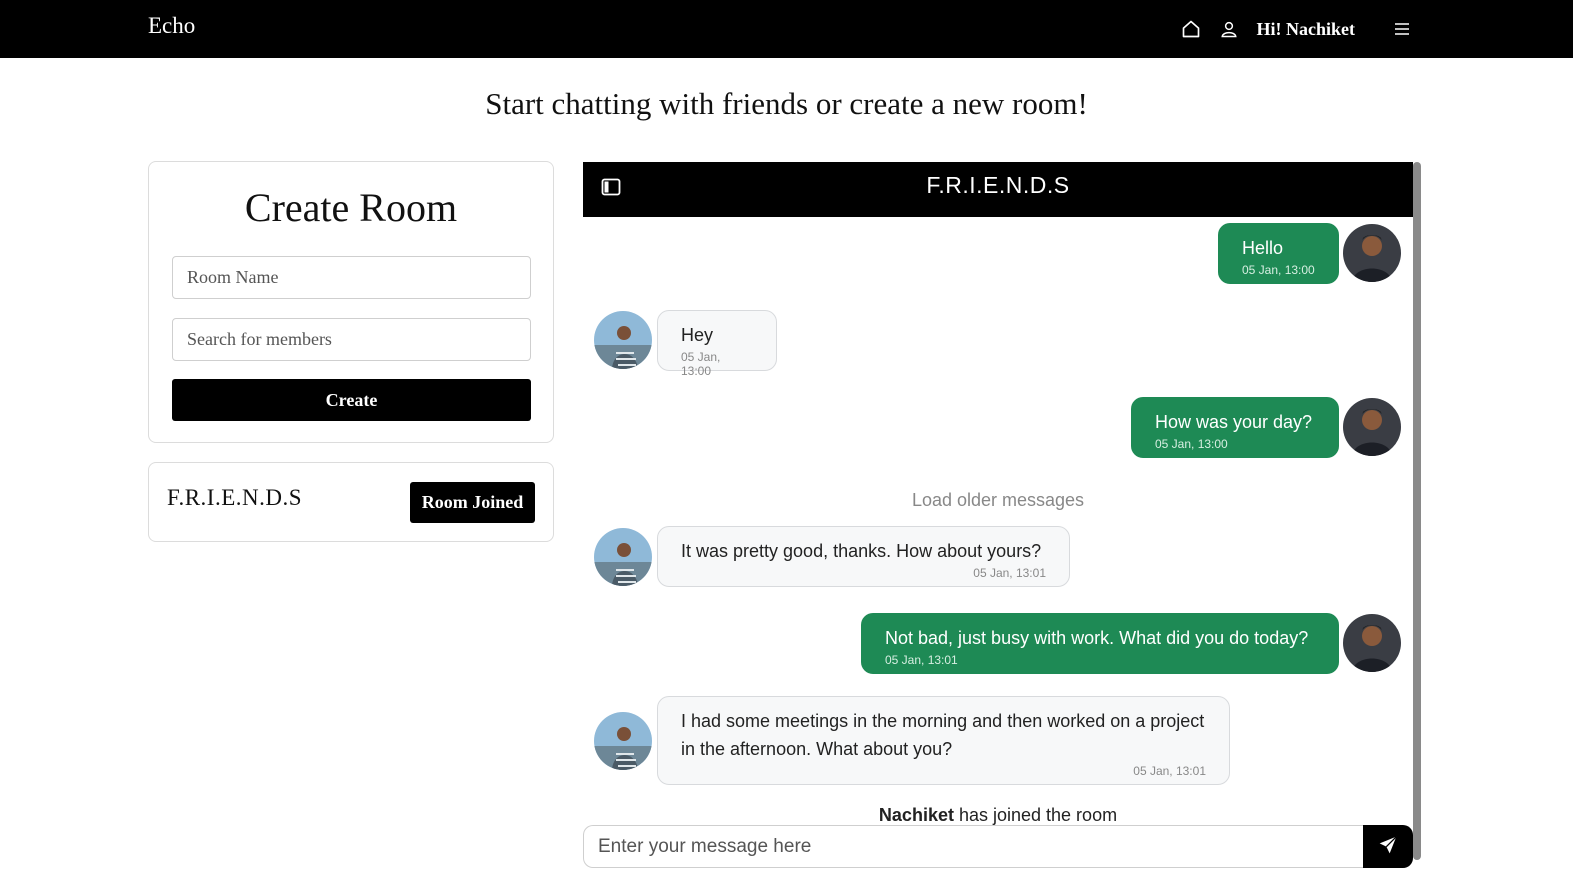 The image size is (1573, 885). I want to click on room-name: F.R.I.E.N.D.S, so click(235, 497).